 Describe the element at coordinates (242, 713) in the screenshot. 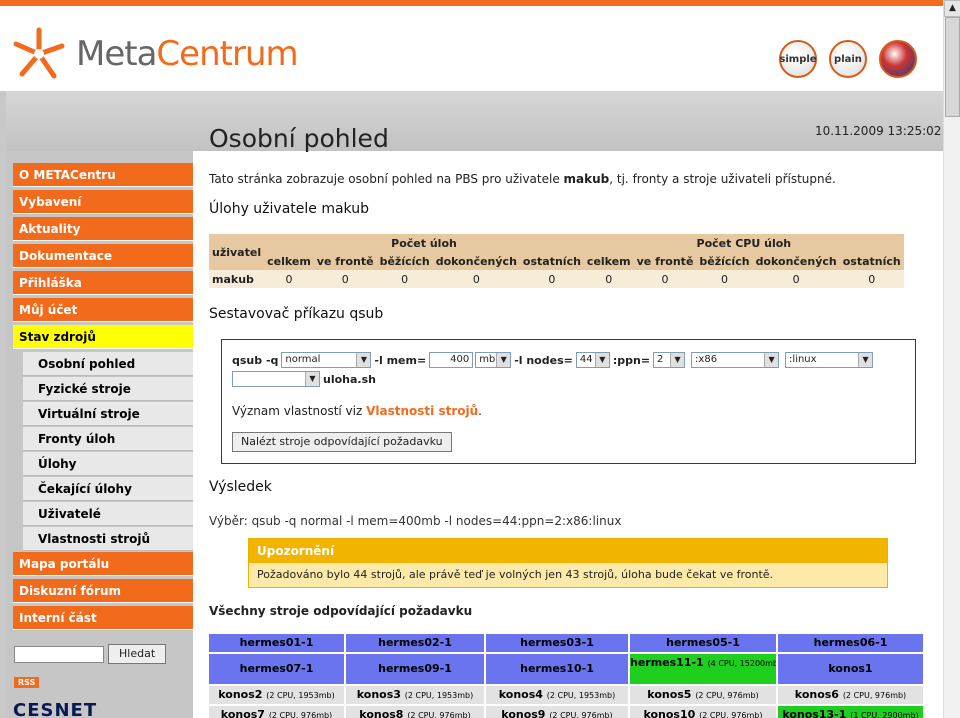

I see `machine-name: konos7` at that location.